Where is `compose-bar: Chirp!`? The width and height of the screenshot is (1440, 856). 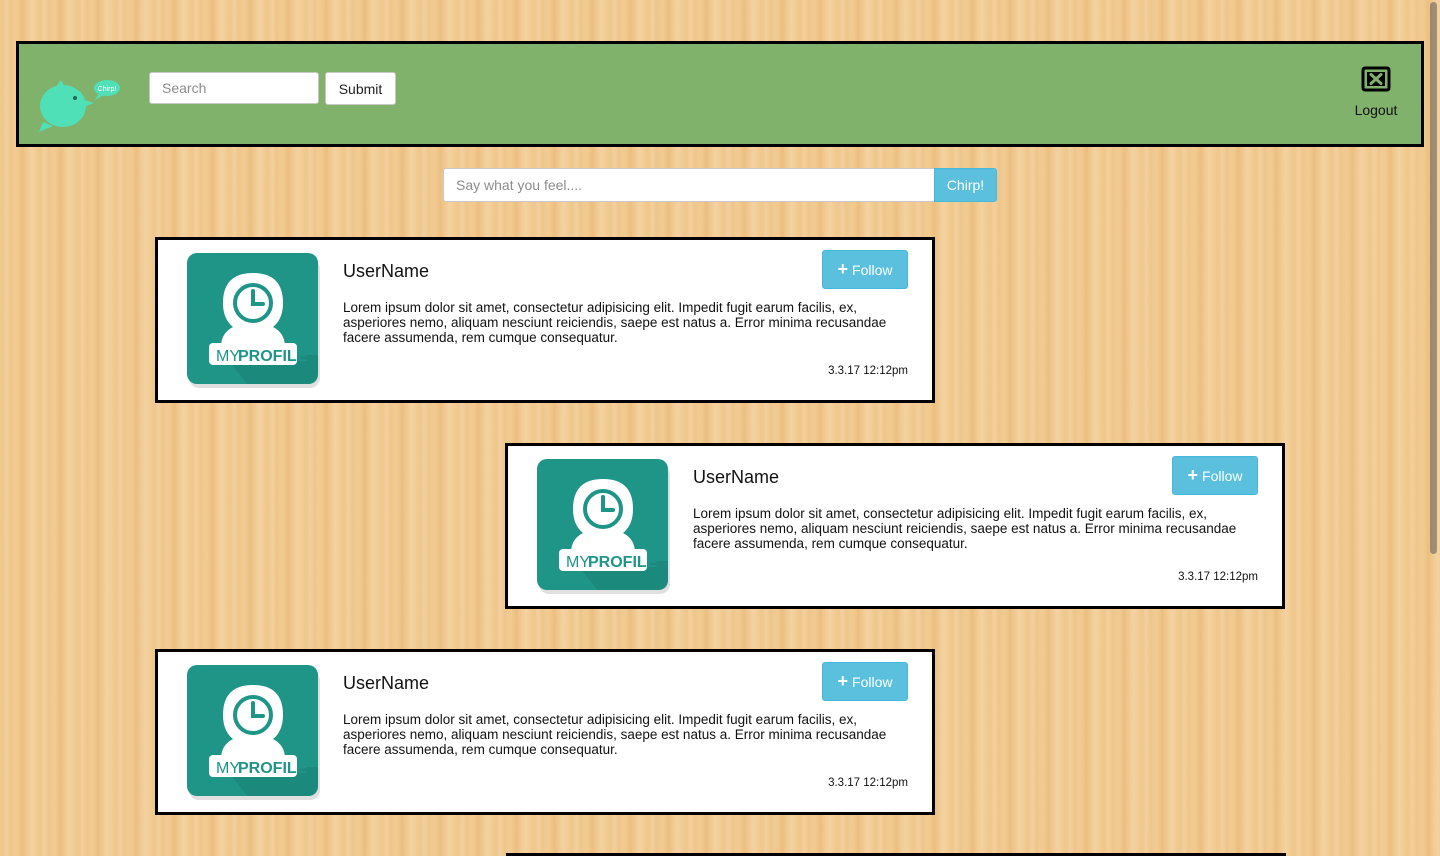 compose-bar: Chirp! is located at coordinates (720, 185).